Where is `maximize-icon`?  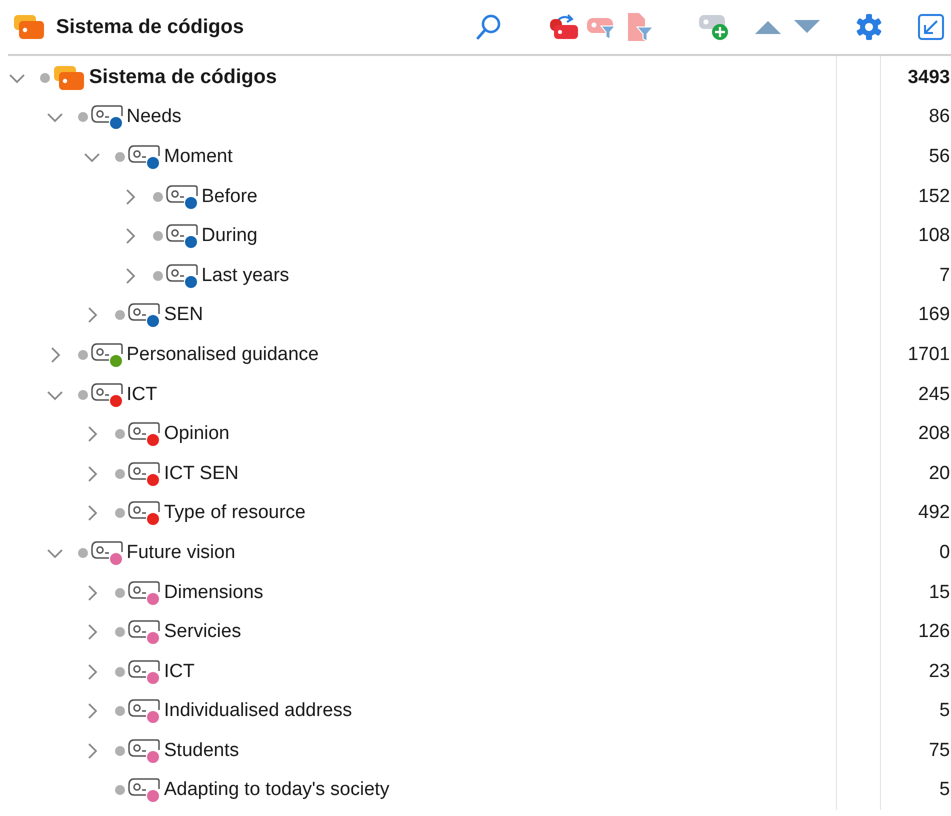
maximize-icon is located at coordinates (931, 27).